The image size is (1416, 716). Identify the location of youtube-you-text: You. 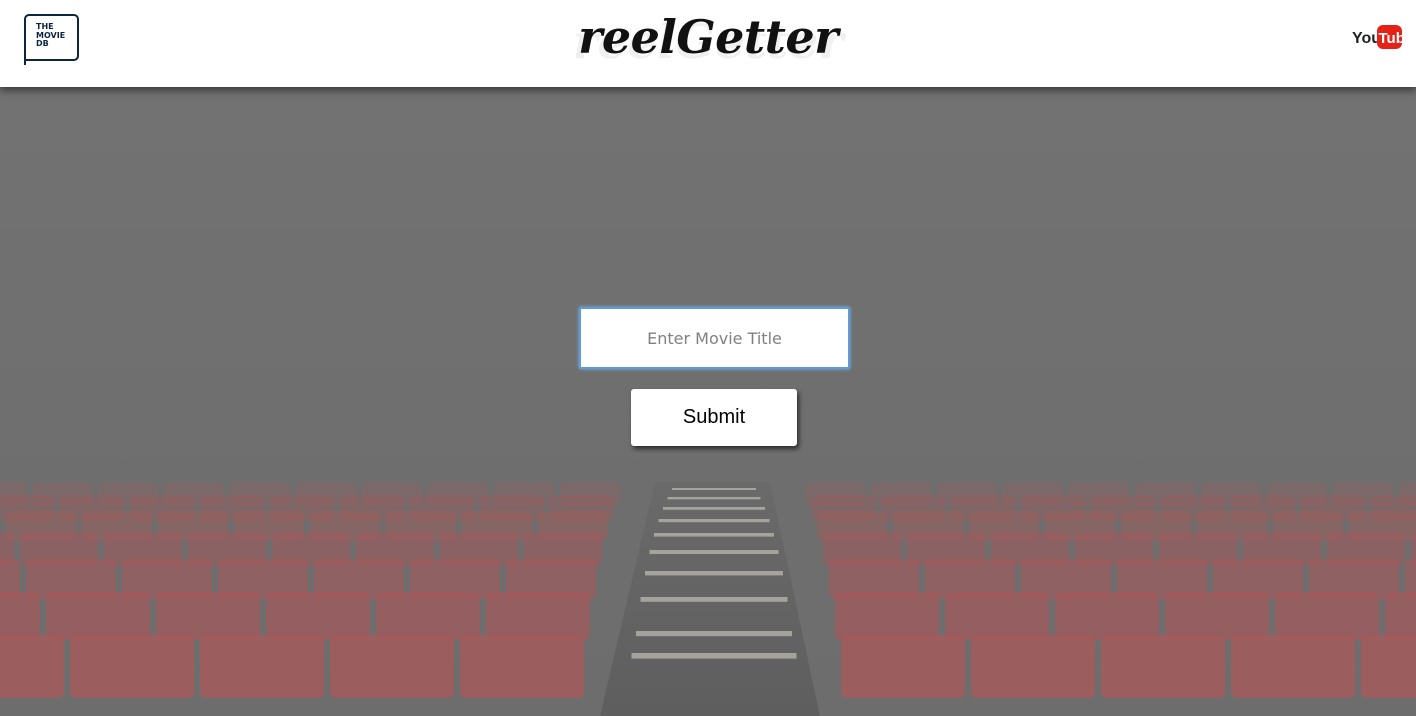
(1366, 38).